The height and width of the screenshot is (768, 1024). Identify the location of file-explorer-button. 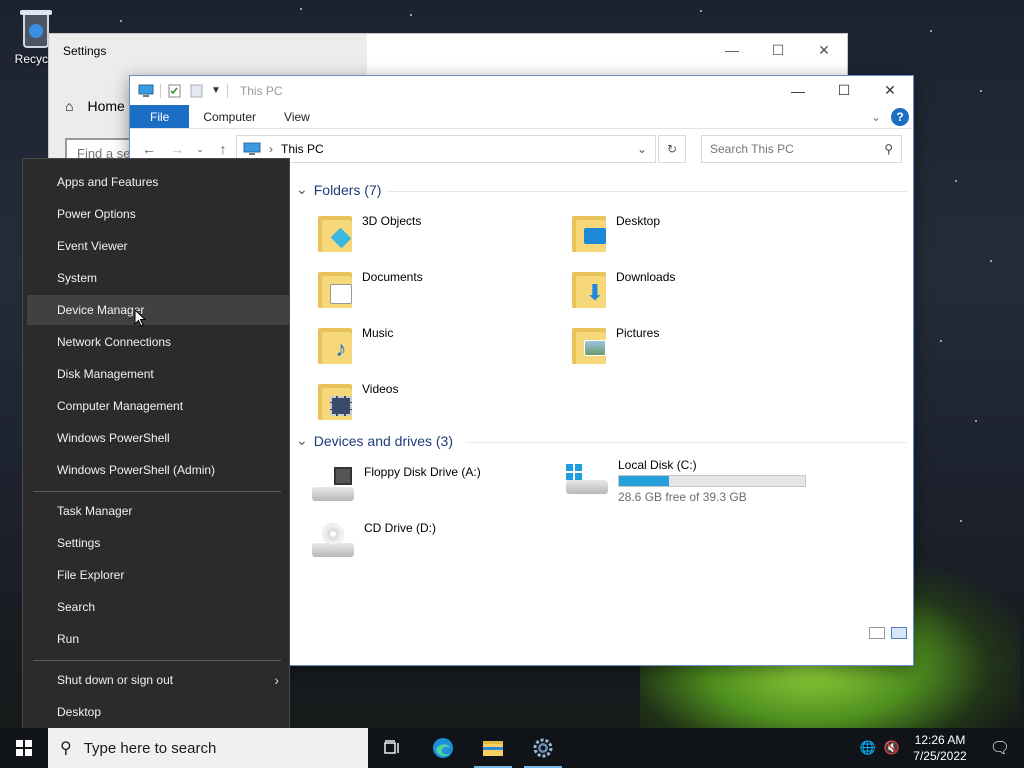
(493, 748).